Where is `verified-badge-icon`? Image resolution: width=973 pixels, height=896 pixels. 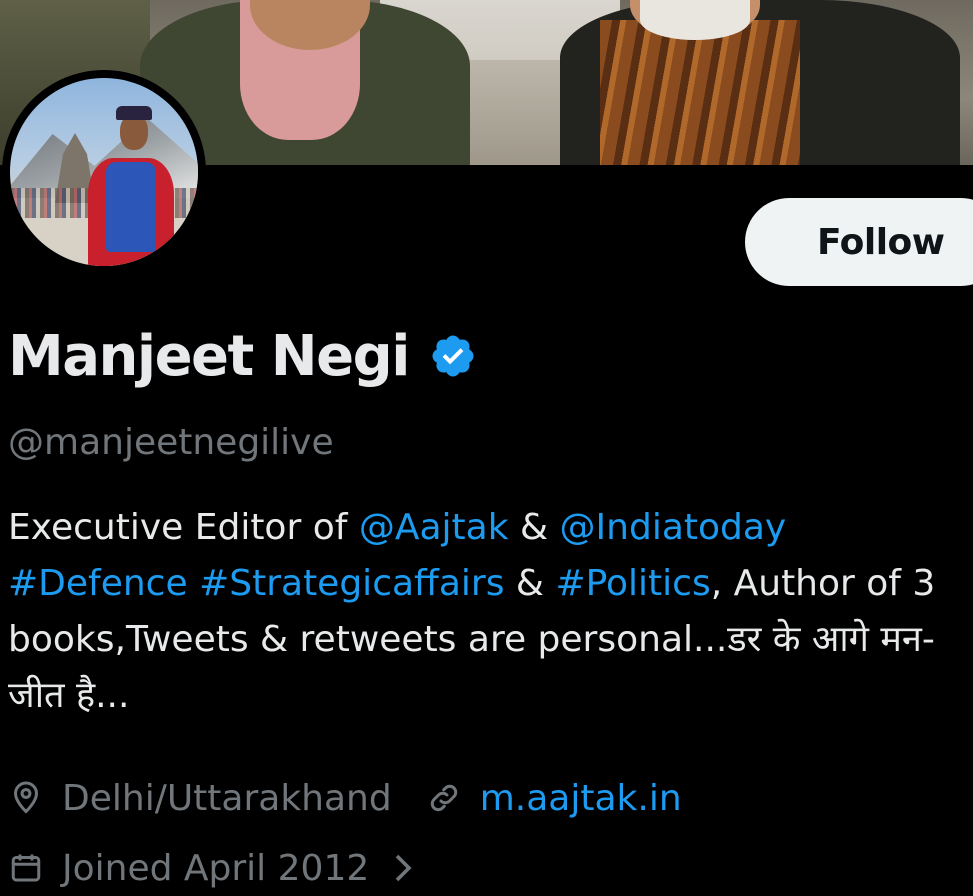 verified-badge-icon is located at coordinates (453, 356).